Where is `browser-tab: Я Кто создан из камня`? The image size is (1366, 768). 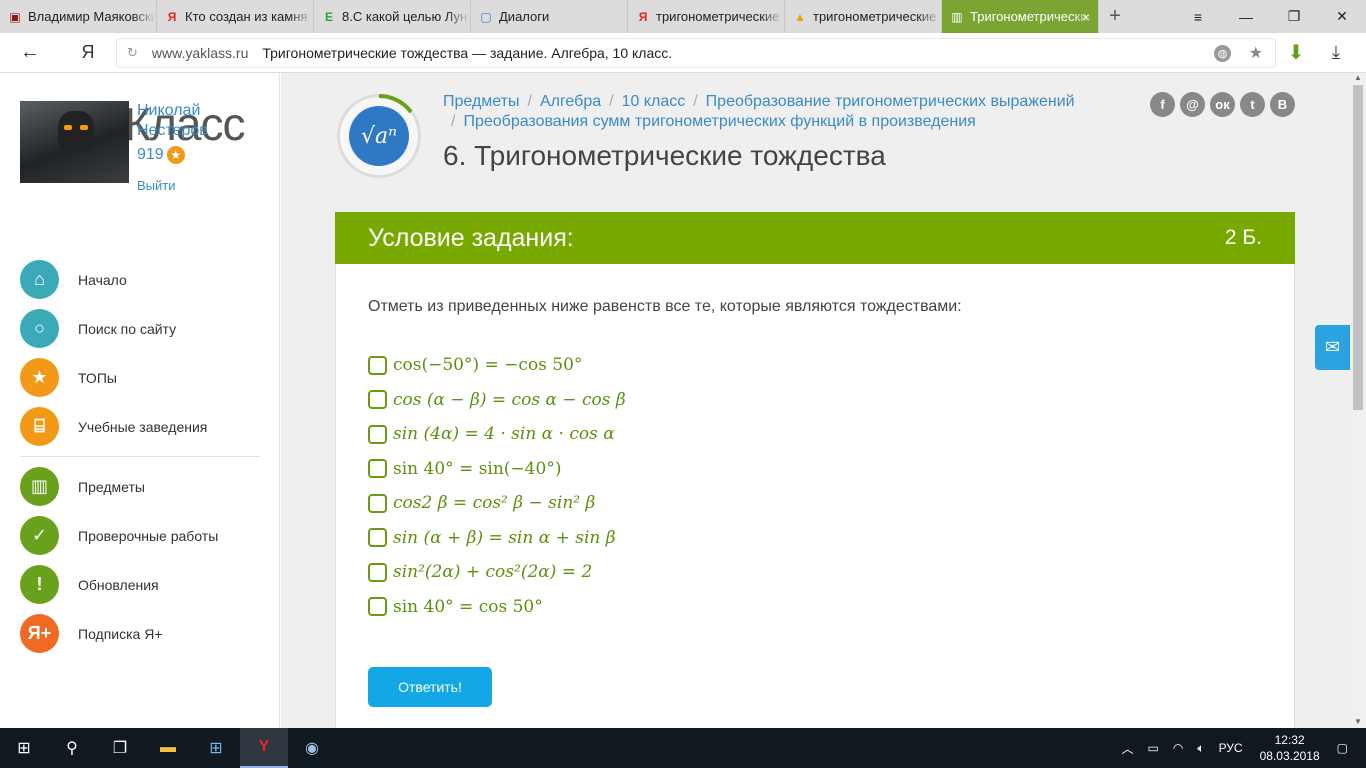 browser-tab: Я Кто создан из камня is located at coordinates (235, 16).